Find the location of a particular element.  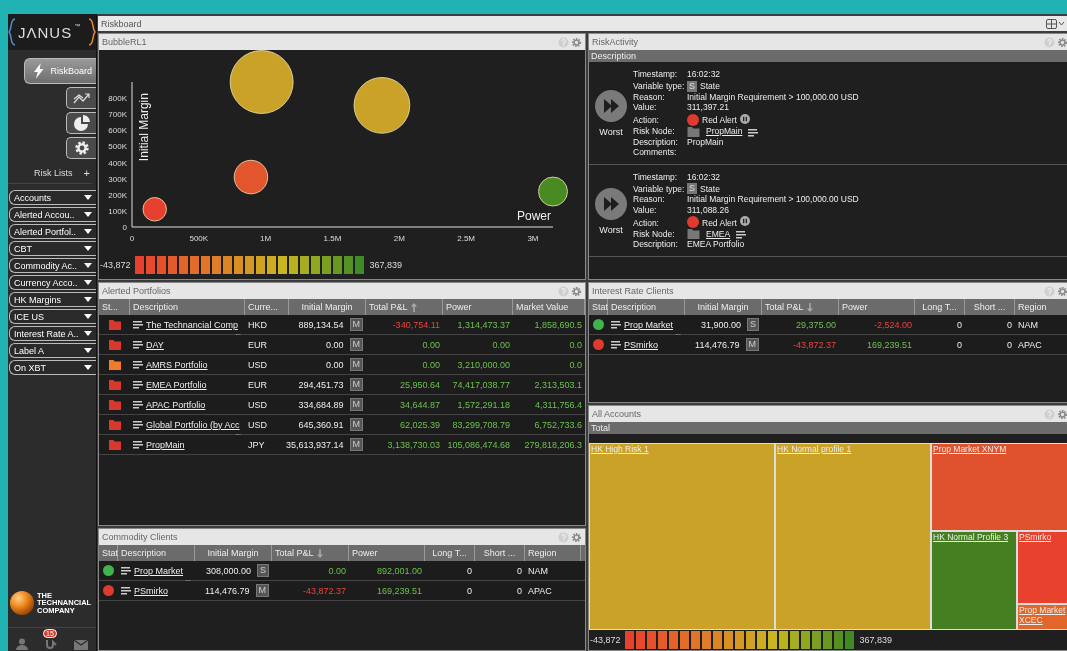

risk-list-dropdown: Accounts is located at coordinates (52, 197).